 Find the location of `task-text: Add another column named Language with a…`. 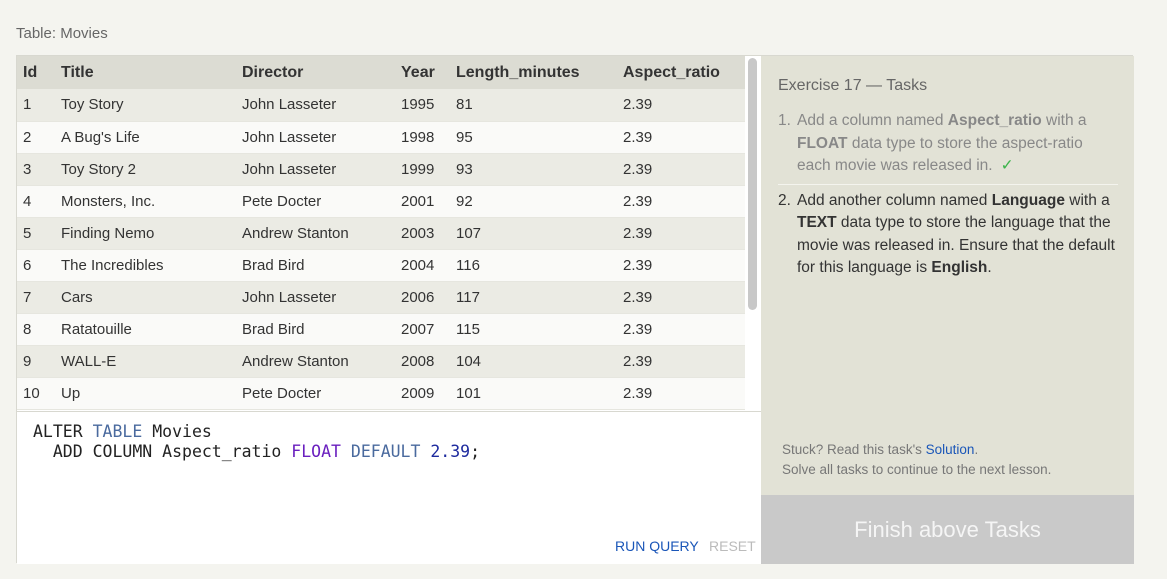

task-text: Add another column named Language with a… is located at coordinates (957, 235).